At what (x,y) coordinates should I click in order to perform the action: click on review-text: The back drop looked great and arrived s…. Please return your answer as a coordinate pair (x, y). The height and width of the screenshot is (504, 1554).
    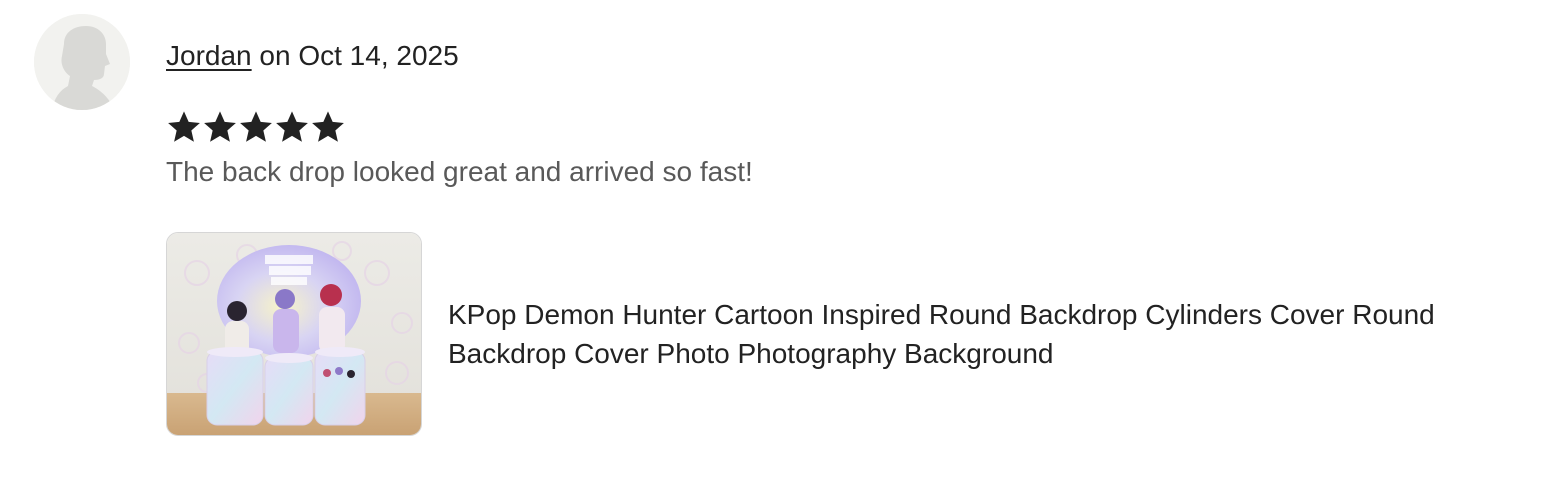
    Looking at the image, I should click on (459, 171).